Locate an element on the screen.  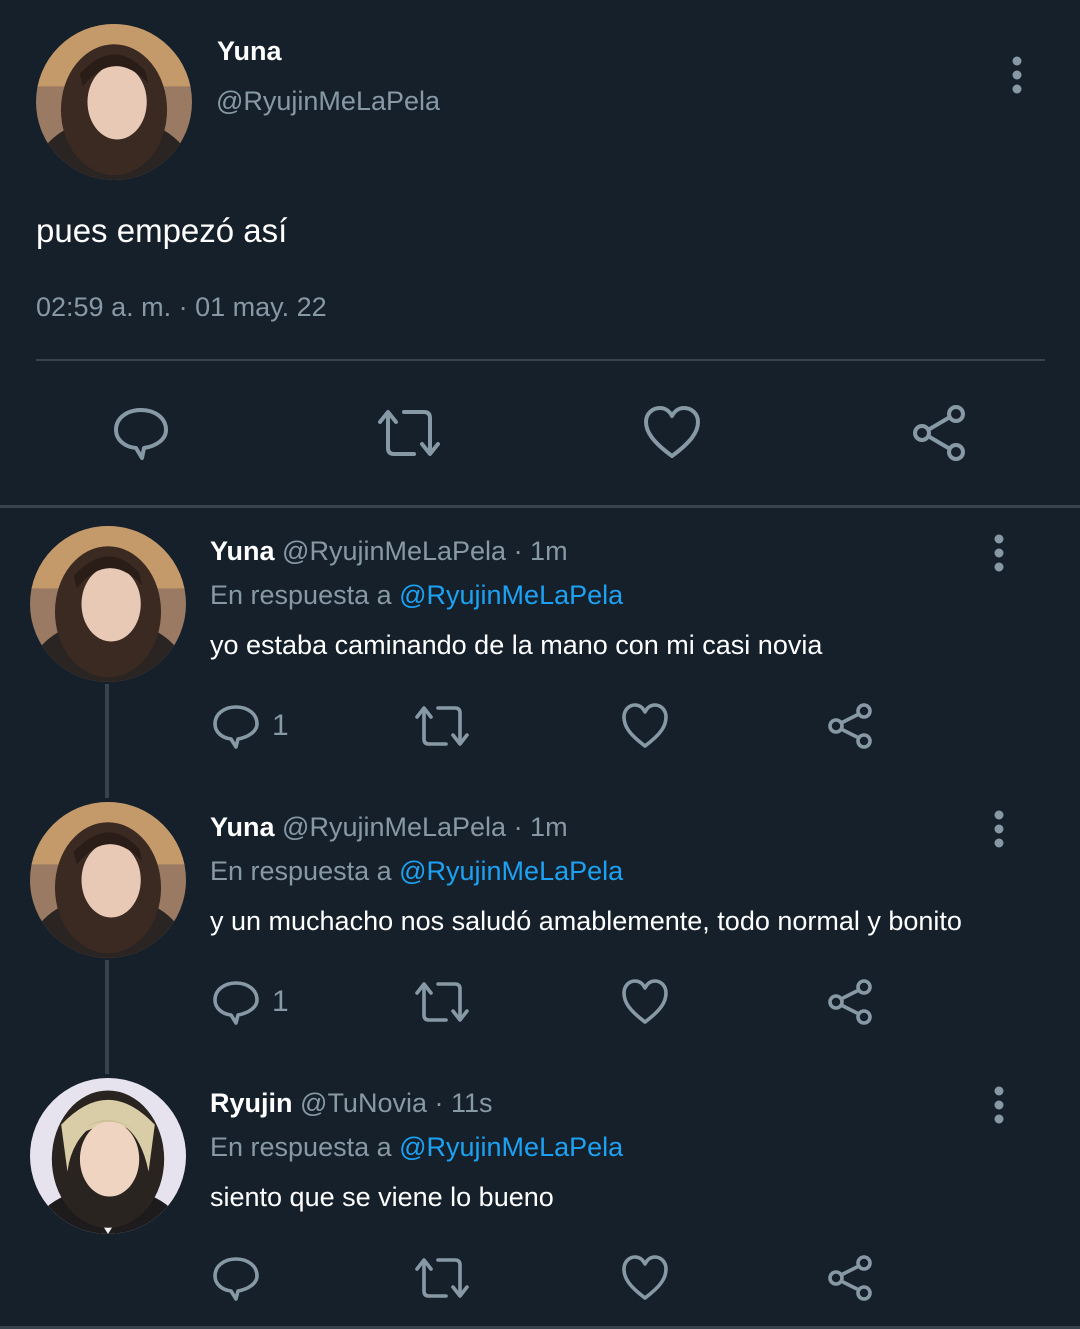
reply-header: Ryujin @TuNovia · 11s is located at coordinates (351, 1103).